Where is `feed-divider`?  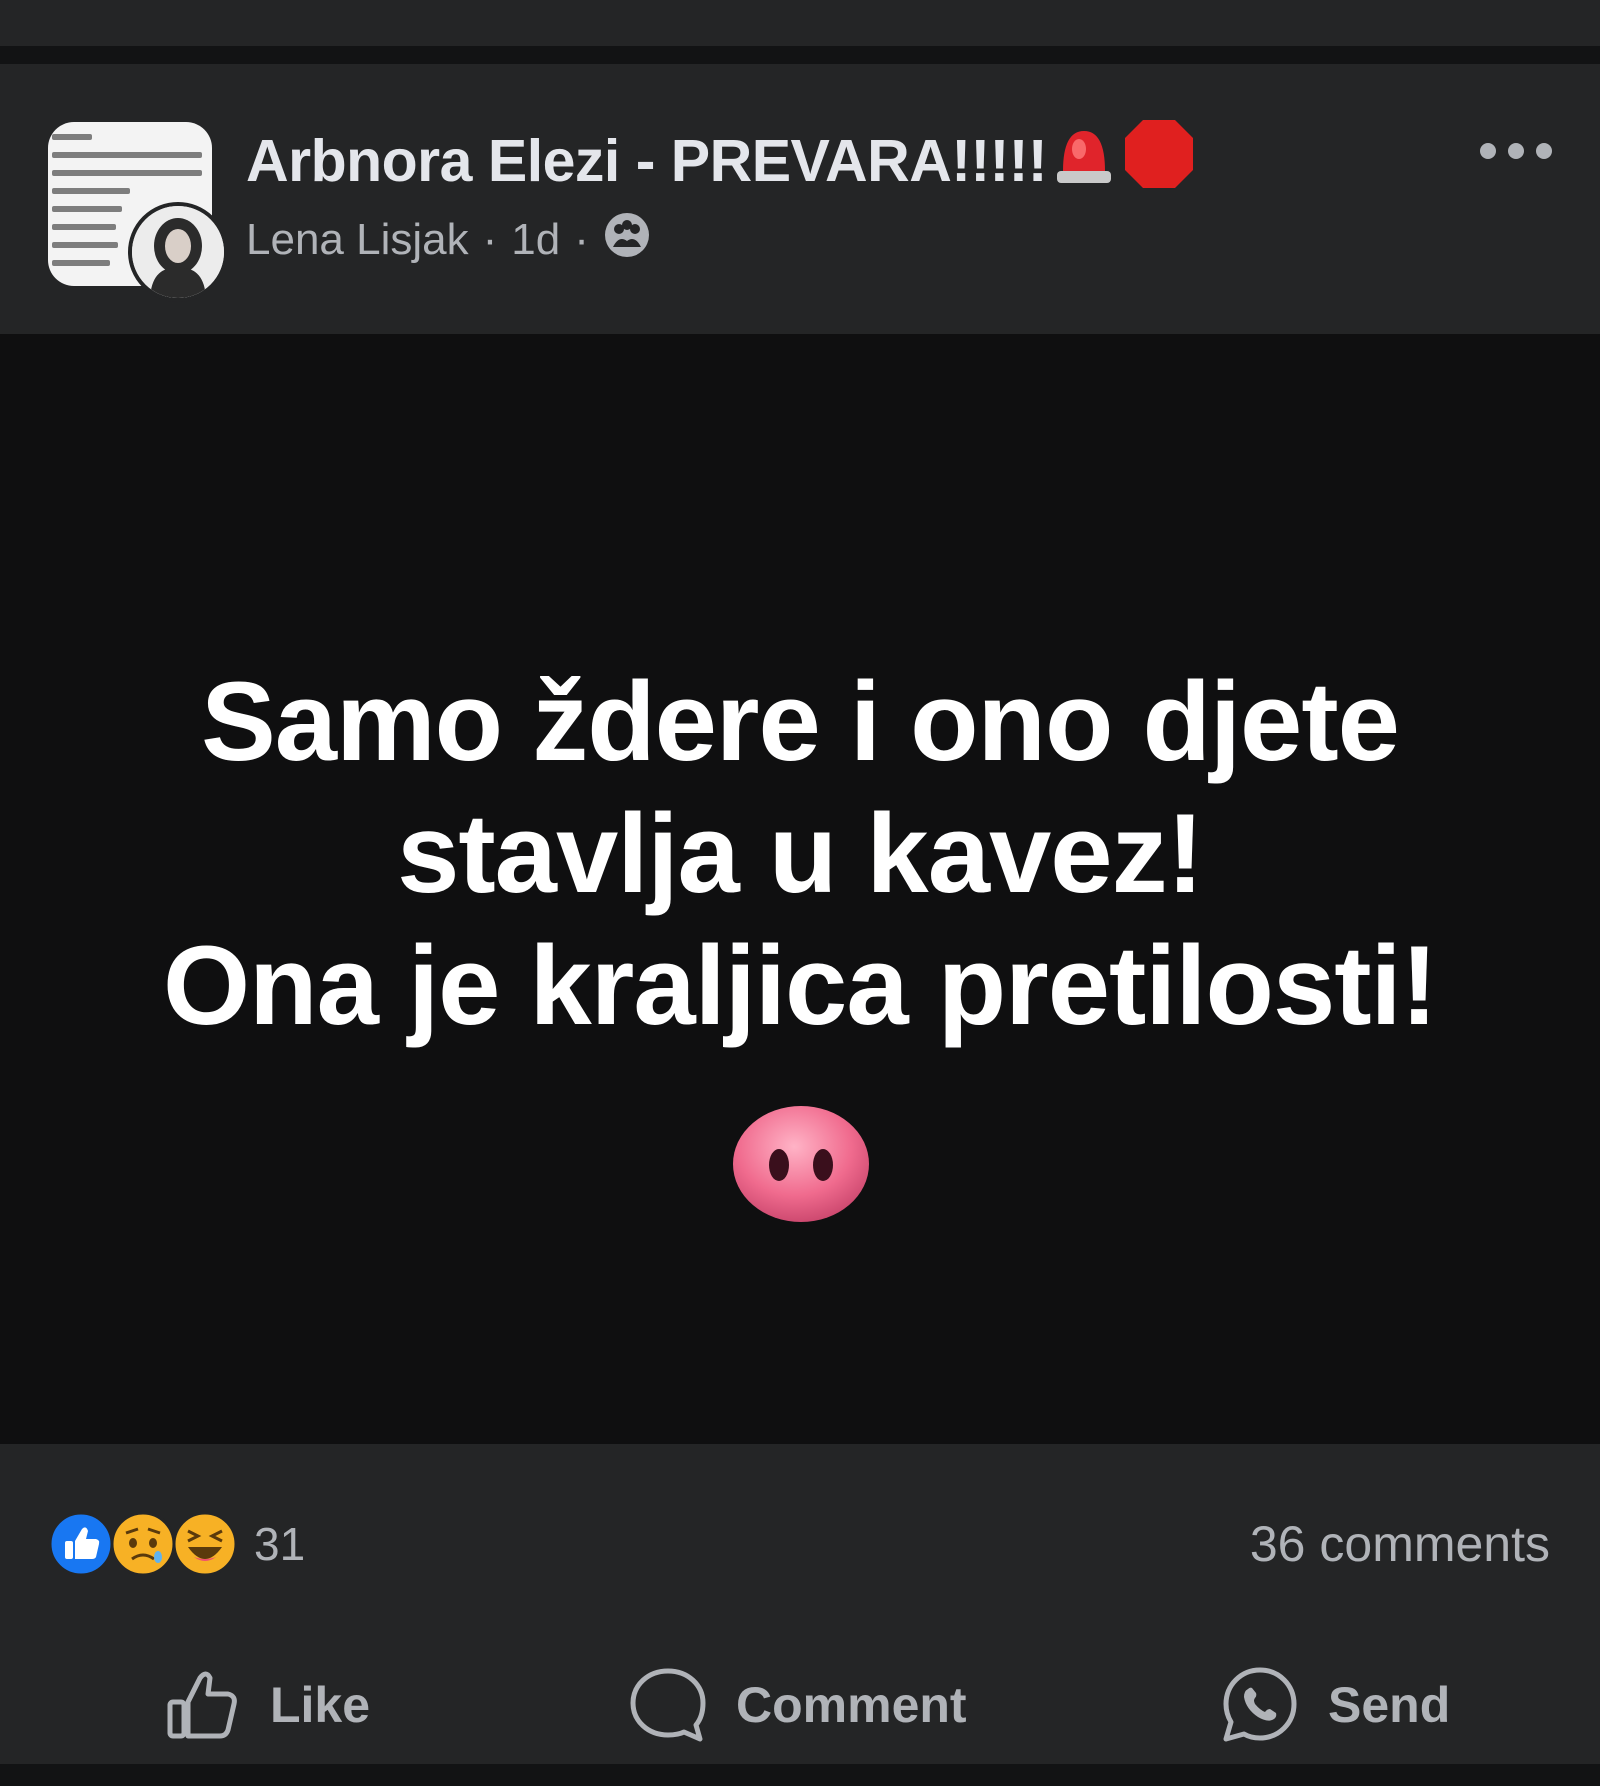
feed-divider is located at coordinates (800, 55).